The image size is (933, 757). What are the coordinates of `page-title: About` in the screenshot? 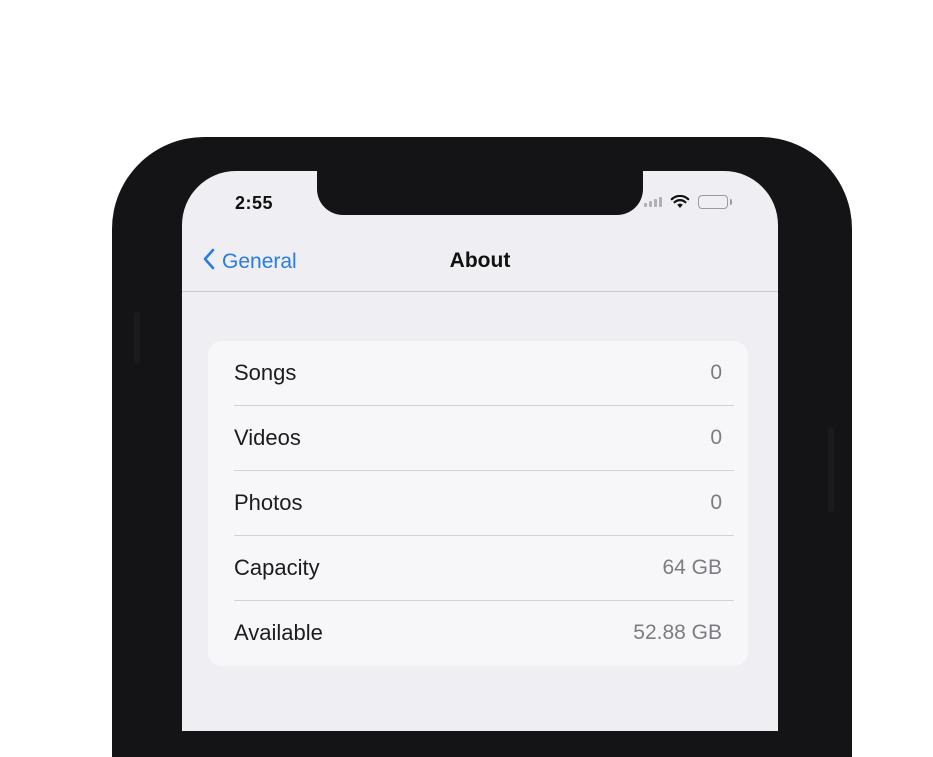 It's located at (480, 260).